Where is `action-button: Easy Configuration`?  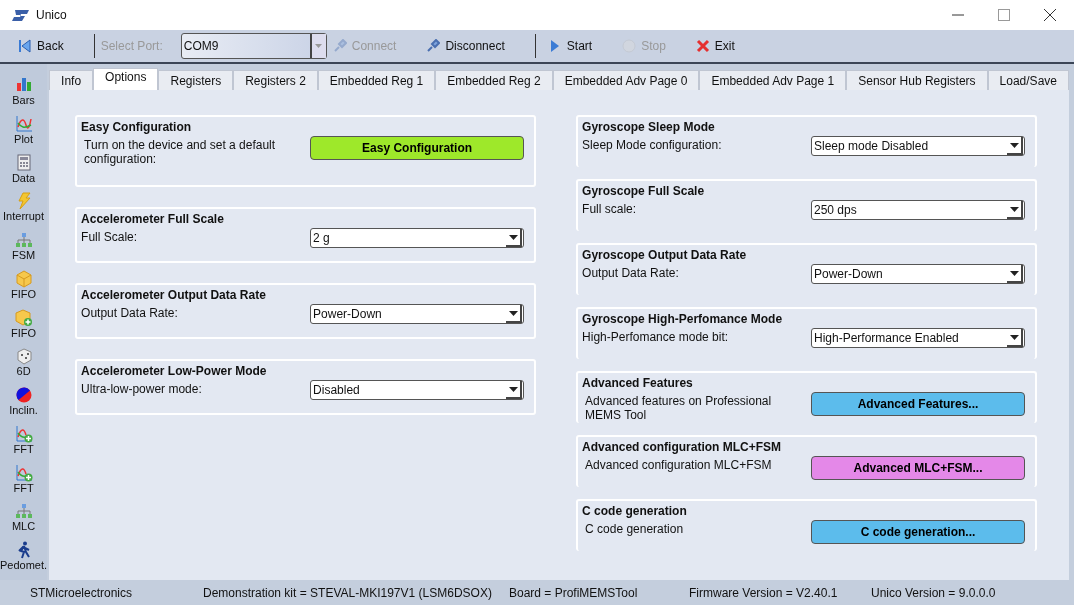 action-button: Easy Configuration is located at coordinates (417, 148).